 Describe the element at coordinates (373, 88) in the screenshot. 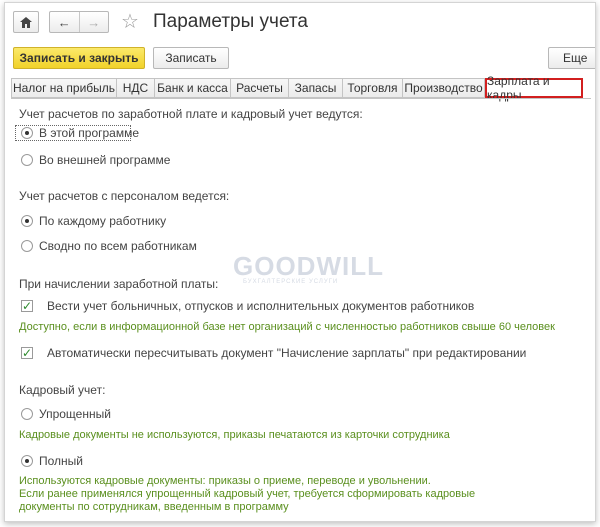

I see `tab-trade: Торговля` at that location.